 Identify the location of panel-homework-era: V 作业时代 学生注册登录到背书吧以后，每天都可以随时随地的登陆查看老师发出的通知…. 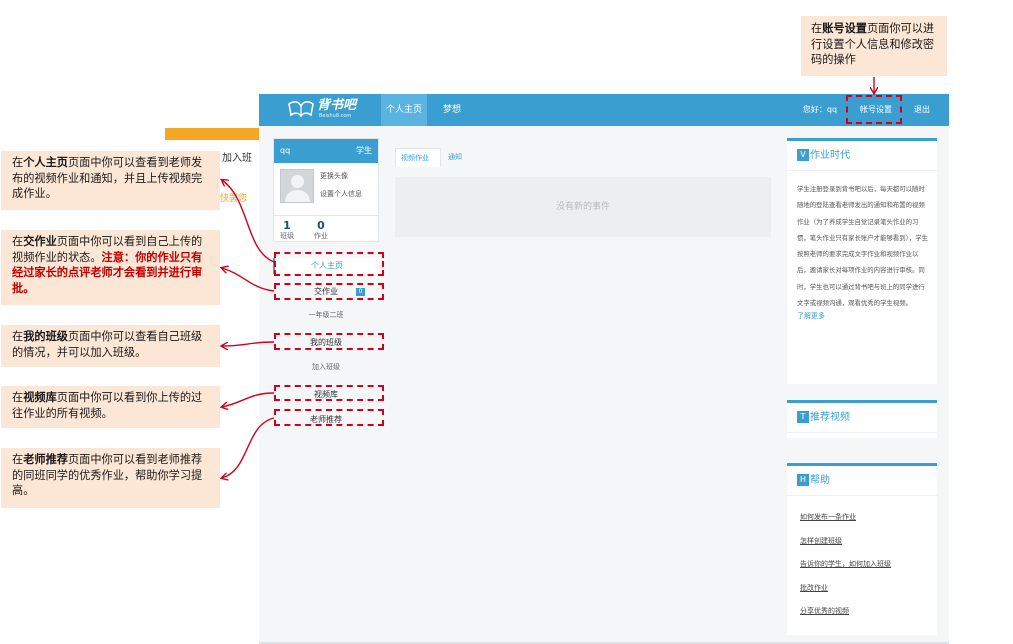
(862, 261).